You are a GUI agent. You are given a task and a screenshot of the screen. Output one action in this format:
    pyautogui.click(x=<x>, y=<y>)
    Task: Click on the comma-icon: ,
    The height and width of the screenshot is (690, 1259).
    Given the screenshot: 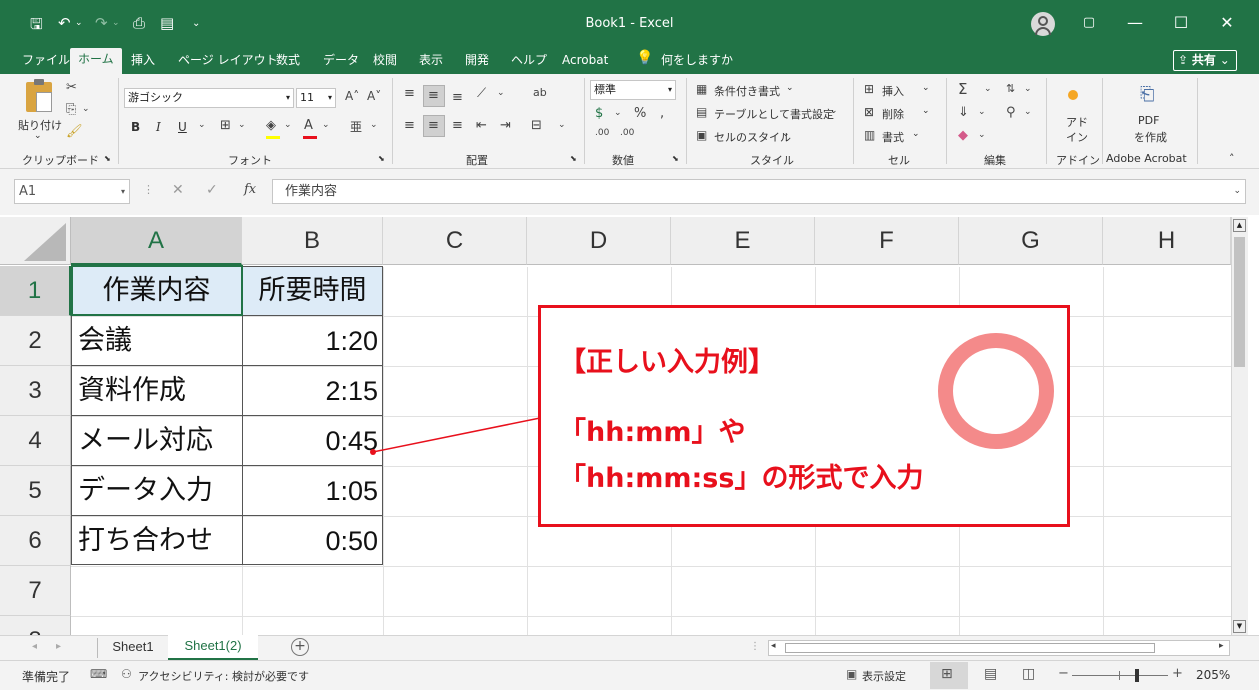 What is the action you would take?
    pyautogui.click(x=662, y=113)
    